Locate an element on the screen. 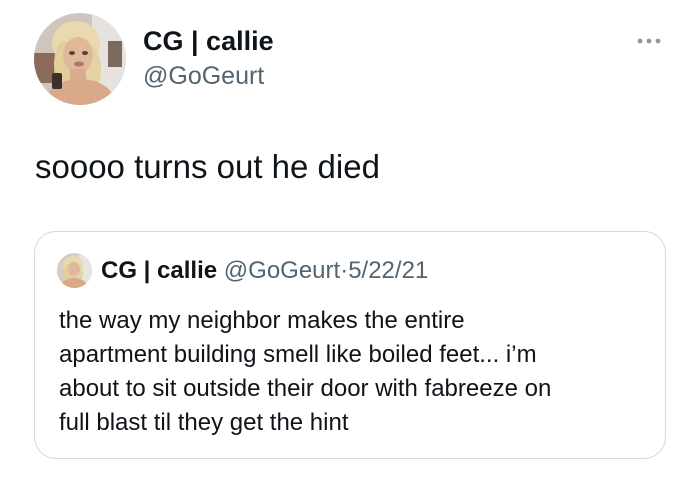 The height and width of the screenshot is (483, 700). quoted-author-display-name: CG | callie is located at coordinates (159, 270).